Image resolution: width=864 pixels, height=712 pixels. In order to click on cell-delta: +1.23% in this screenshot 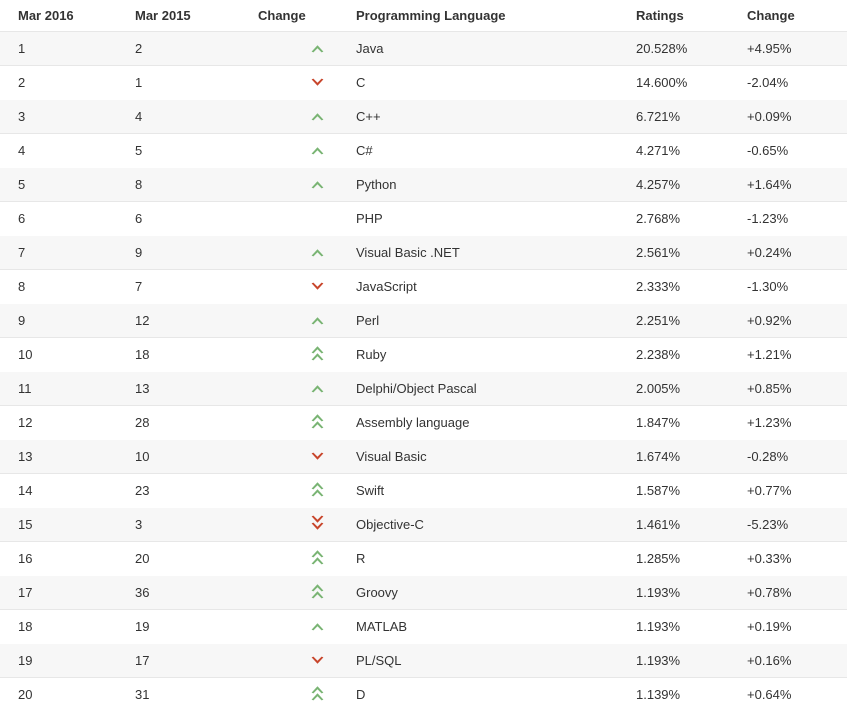, I will do `click(788, 422)`.